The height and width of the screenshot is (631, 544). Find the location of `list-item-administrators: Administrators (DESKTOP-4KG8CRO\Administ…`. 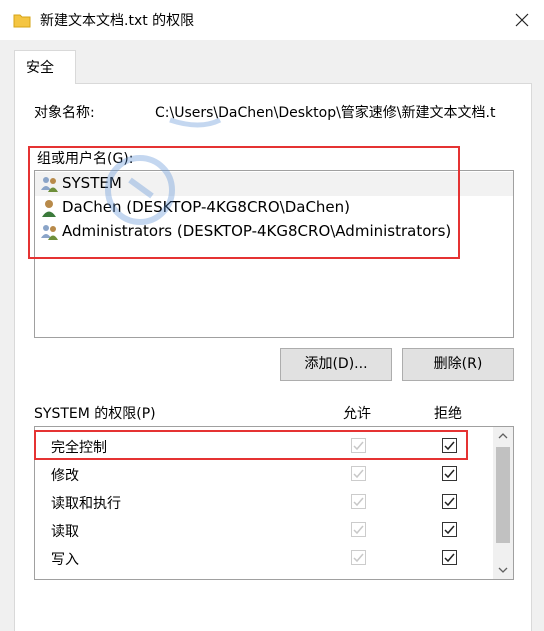

list-item-administrators: Administrators (DESKTOP-4KG8CRO\Administ… is located at coordinates (274, 232).